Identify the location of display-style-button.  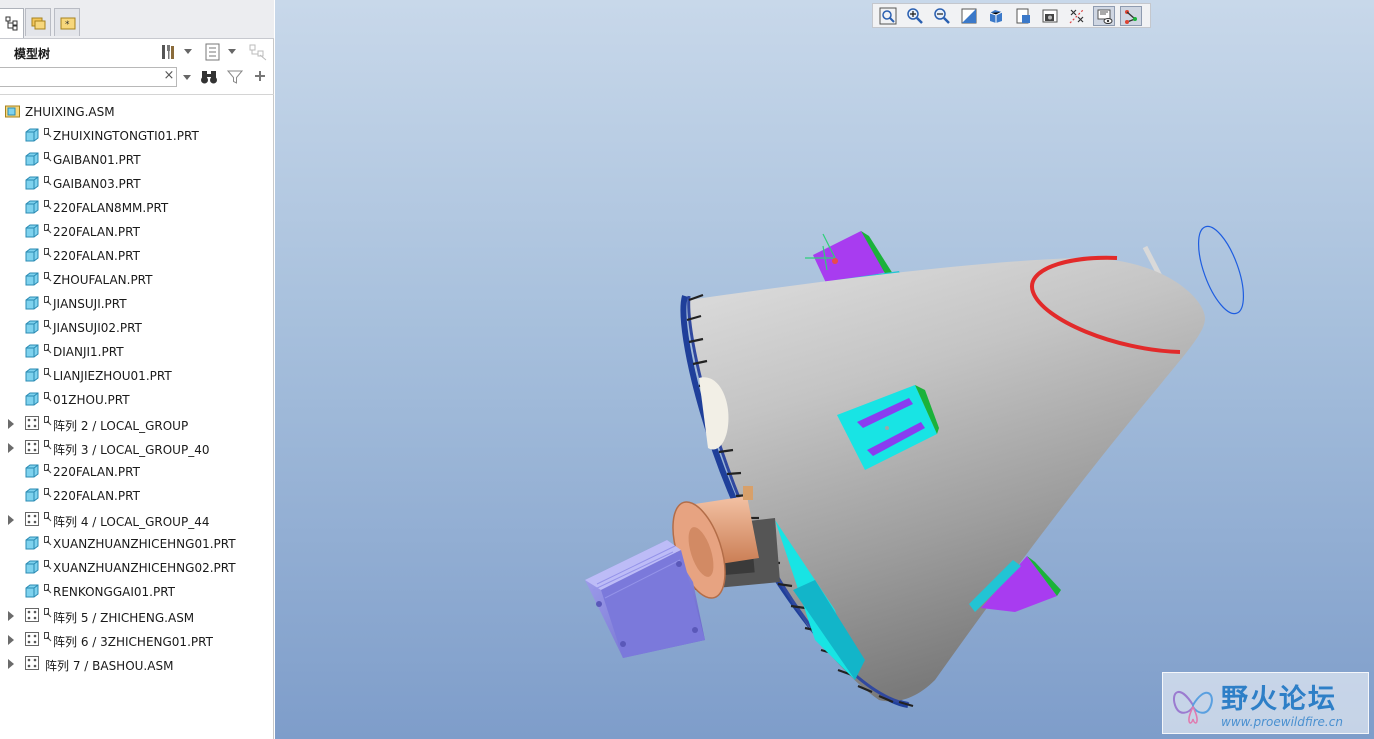
(996, 16).